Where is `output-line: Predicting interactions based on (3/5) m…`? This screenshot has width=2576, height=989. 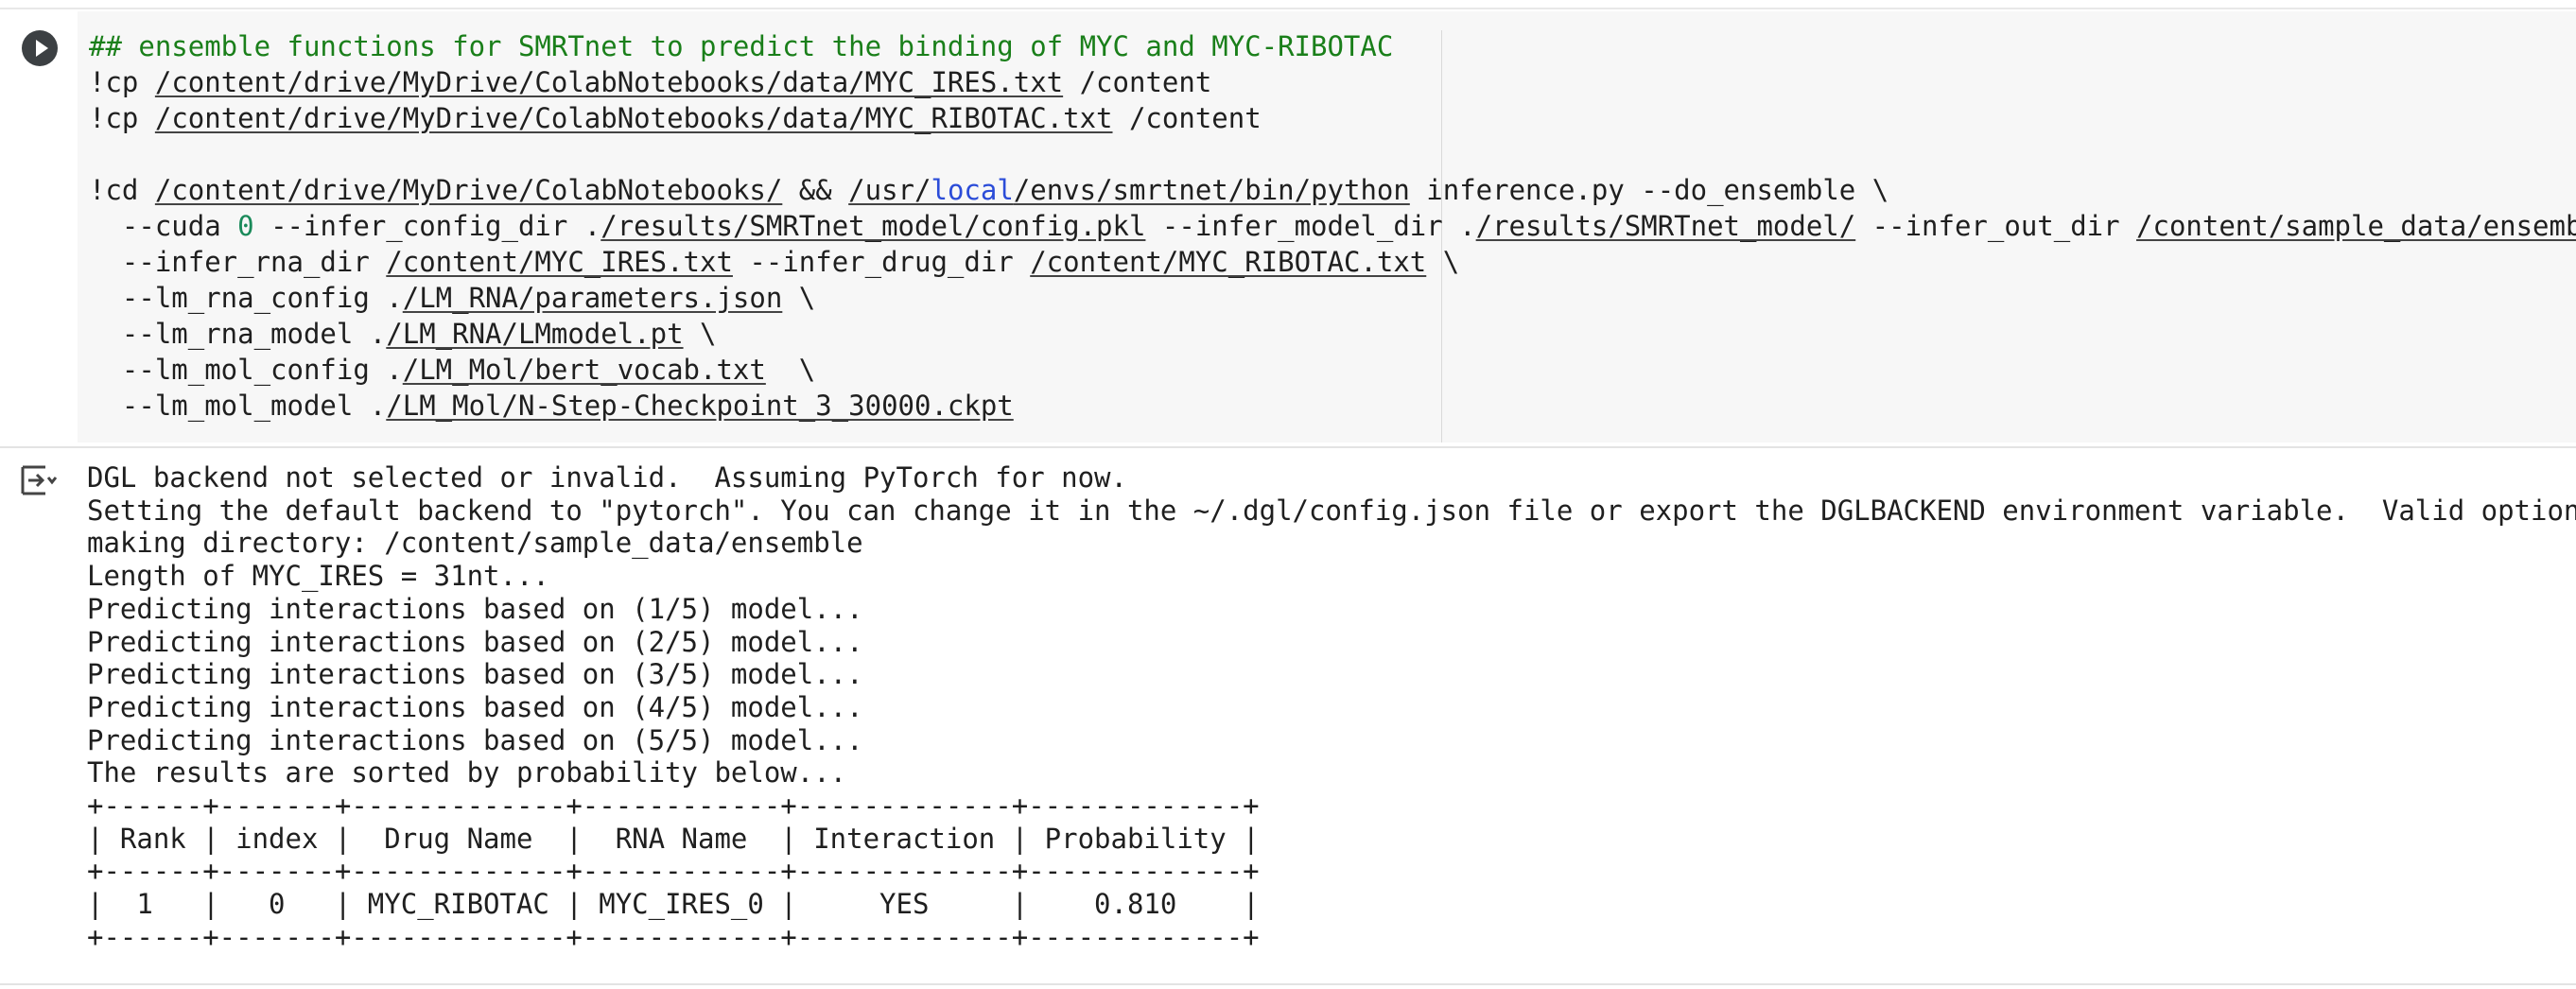 output-line: Predicting interactions based on (3/5) m… is located at coordinates (475, 674).